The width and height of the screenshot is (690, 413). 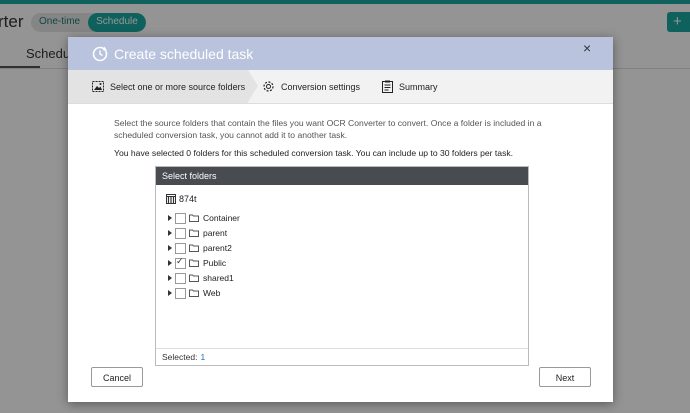 What do you see at coordinates (587, 48) in the screenshot?
I see `close-icon: ×` at bounding box center [587, 48].